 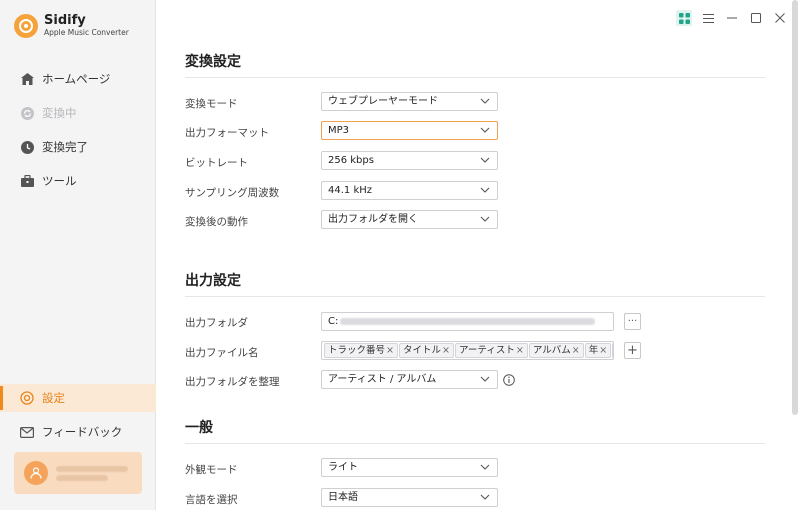 I want to click on mode-label: 変換モード, so click(x=211, y=104).